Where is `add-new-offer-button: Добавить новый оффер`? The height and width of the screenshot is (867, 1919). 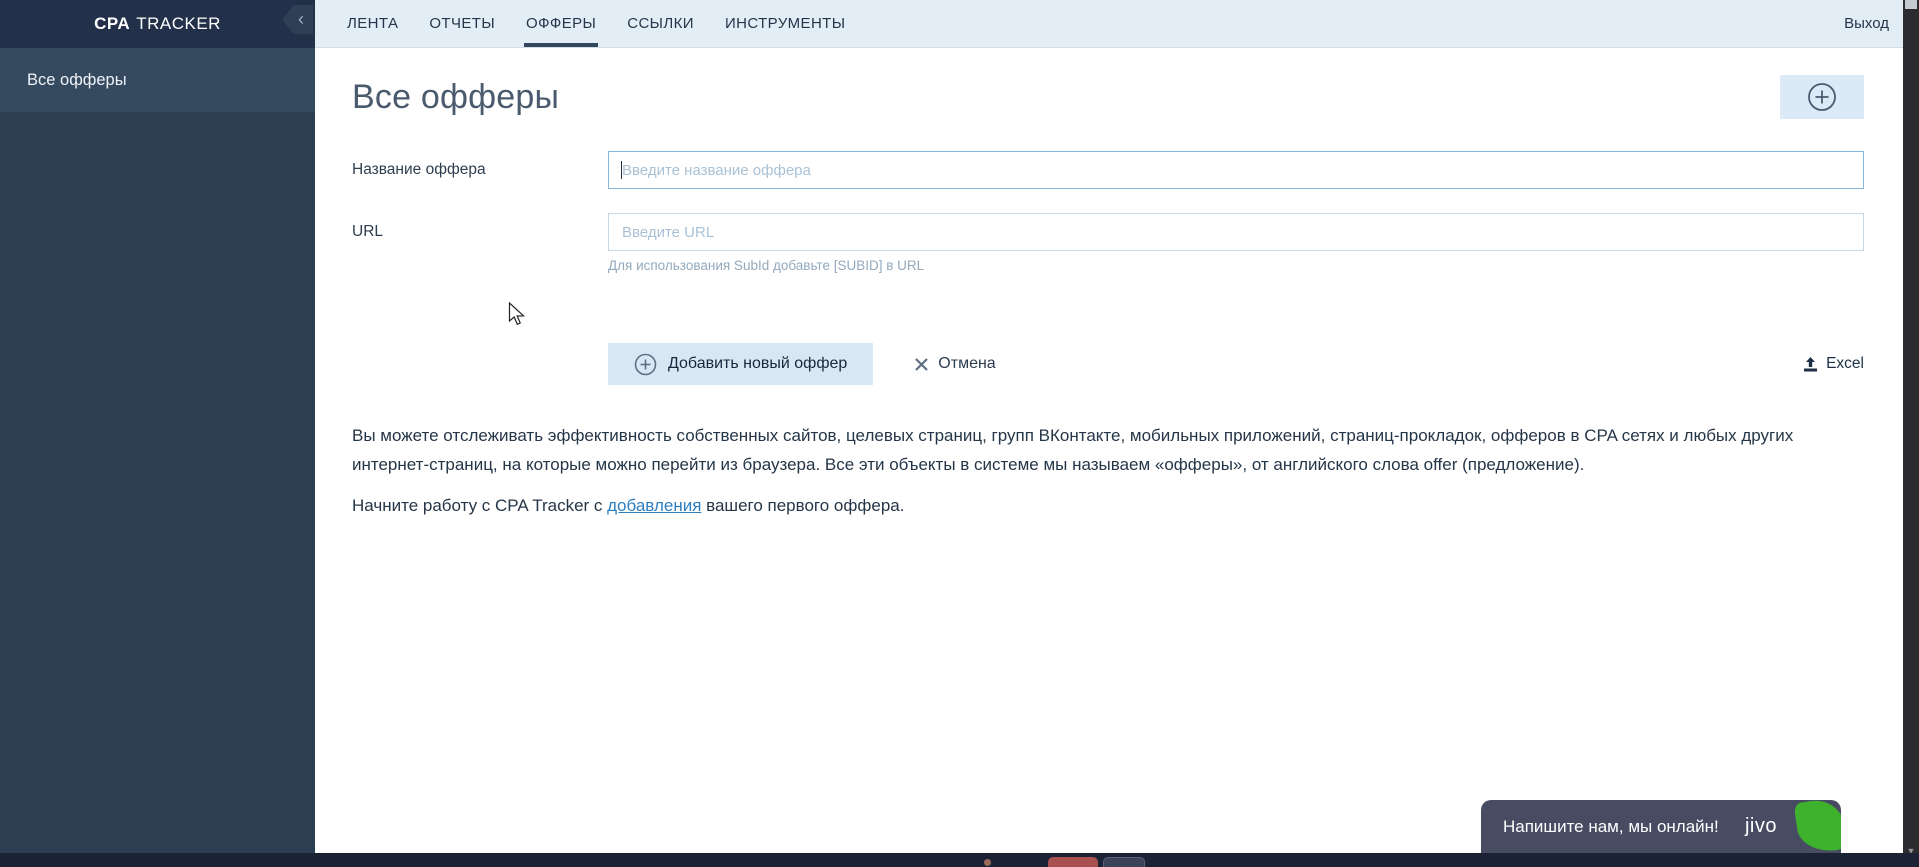 add-new-offer-button: Добавить новый оффер is located at coordinates (741, 364).